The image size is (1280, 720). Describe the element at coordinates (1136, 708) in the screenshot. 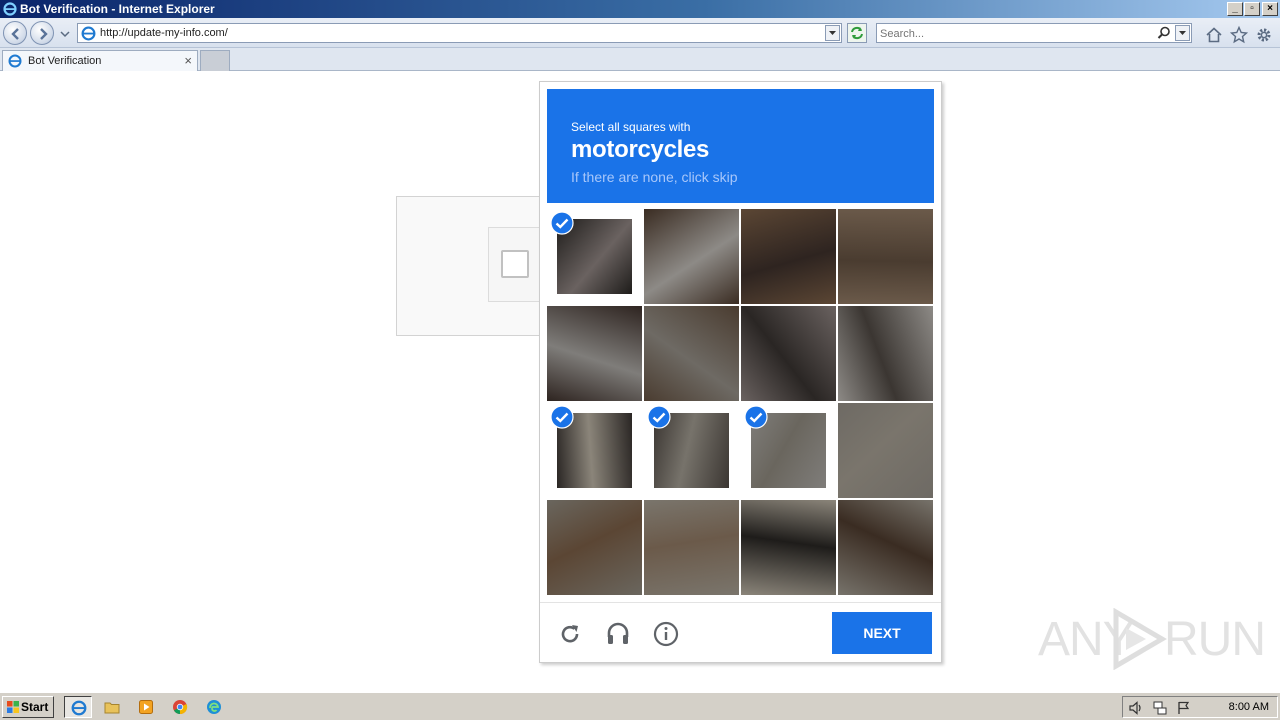

I see `speaker-icon` at that location.